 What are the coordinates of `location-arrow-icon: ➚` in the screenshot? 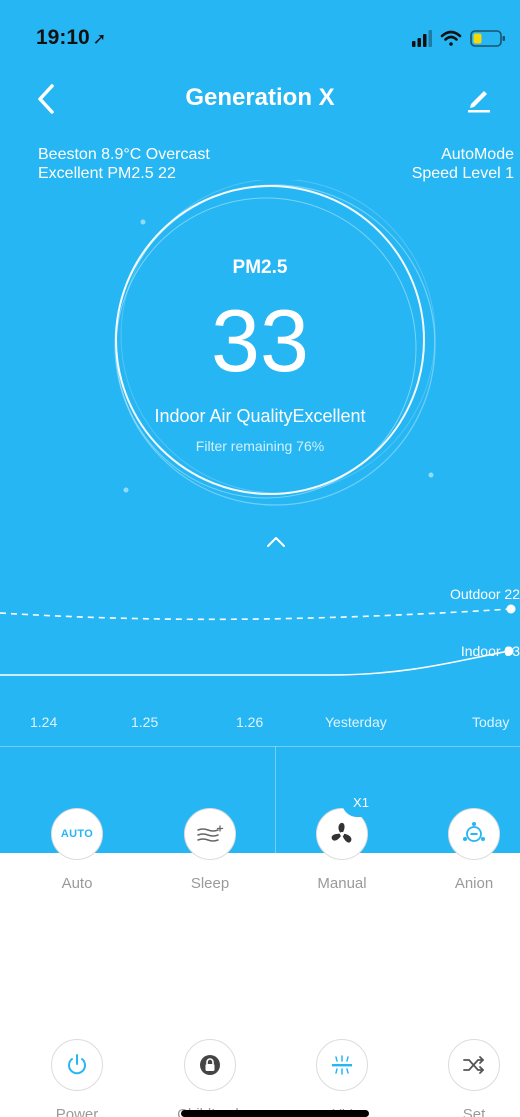 It's located at (99, 39).